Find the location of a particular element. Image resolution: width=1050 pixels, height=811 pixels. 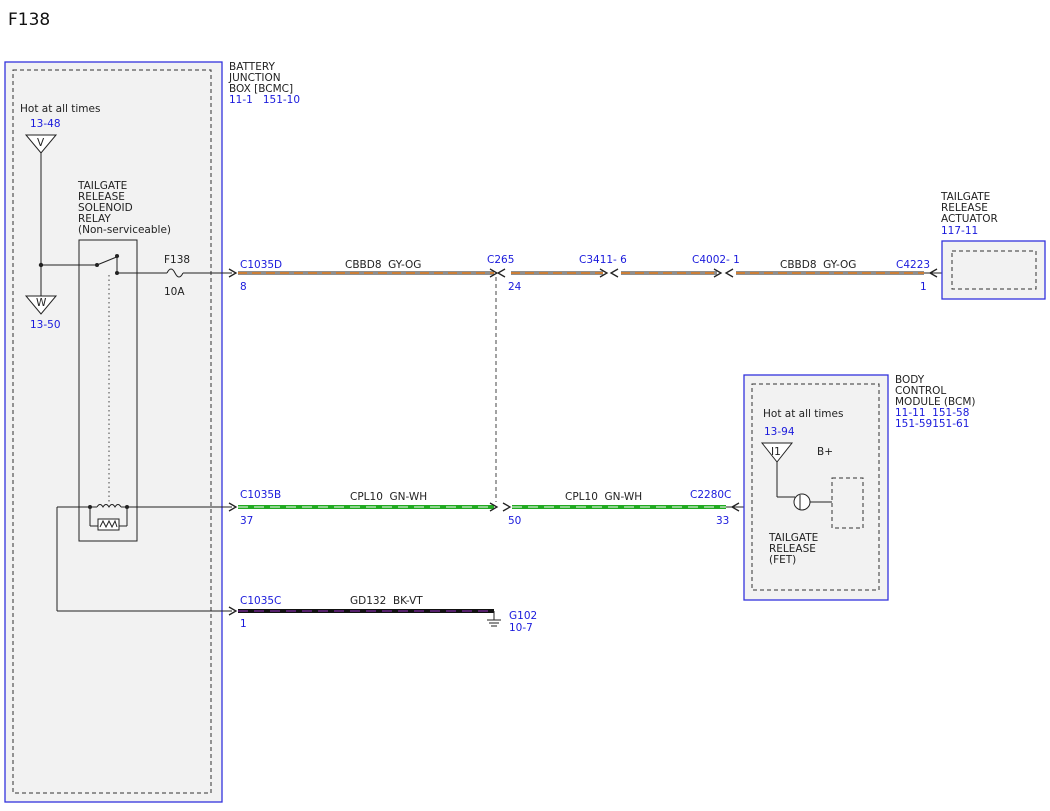

terminal-w-label: W is located at coordinates (41, 303).